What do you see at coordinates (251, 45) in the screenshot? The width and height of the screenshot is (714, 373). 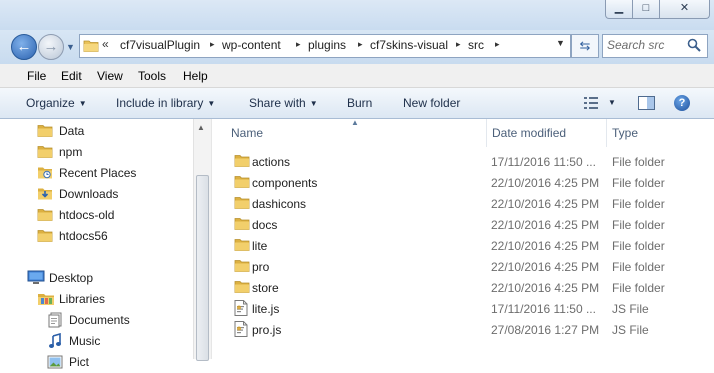 I see `breadcrumb-item: wp-content` at bounding box center [251, 45].